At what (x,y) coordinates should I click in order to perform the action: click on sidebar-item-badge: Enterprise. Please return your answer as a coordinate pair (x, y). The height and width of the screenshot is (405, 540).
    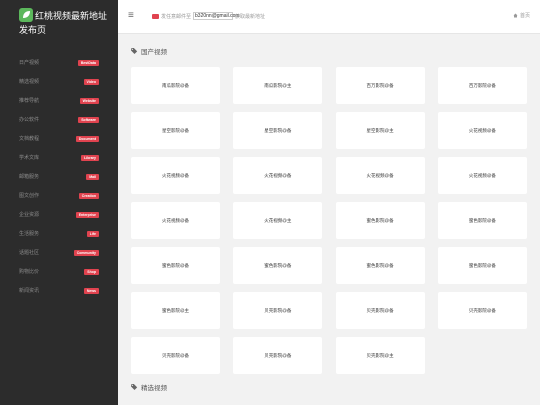
    Looking at the image, I should click on (87, 214).